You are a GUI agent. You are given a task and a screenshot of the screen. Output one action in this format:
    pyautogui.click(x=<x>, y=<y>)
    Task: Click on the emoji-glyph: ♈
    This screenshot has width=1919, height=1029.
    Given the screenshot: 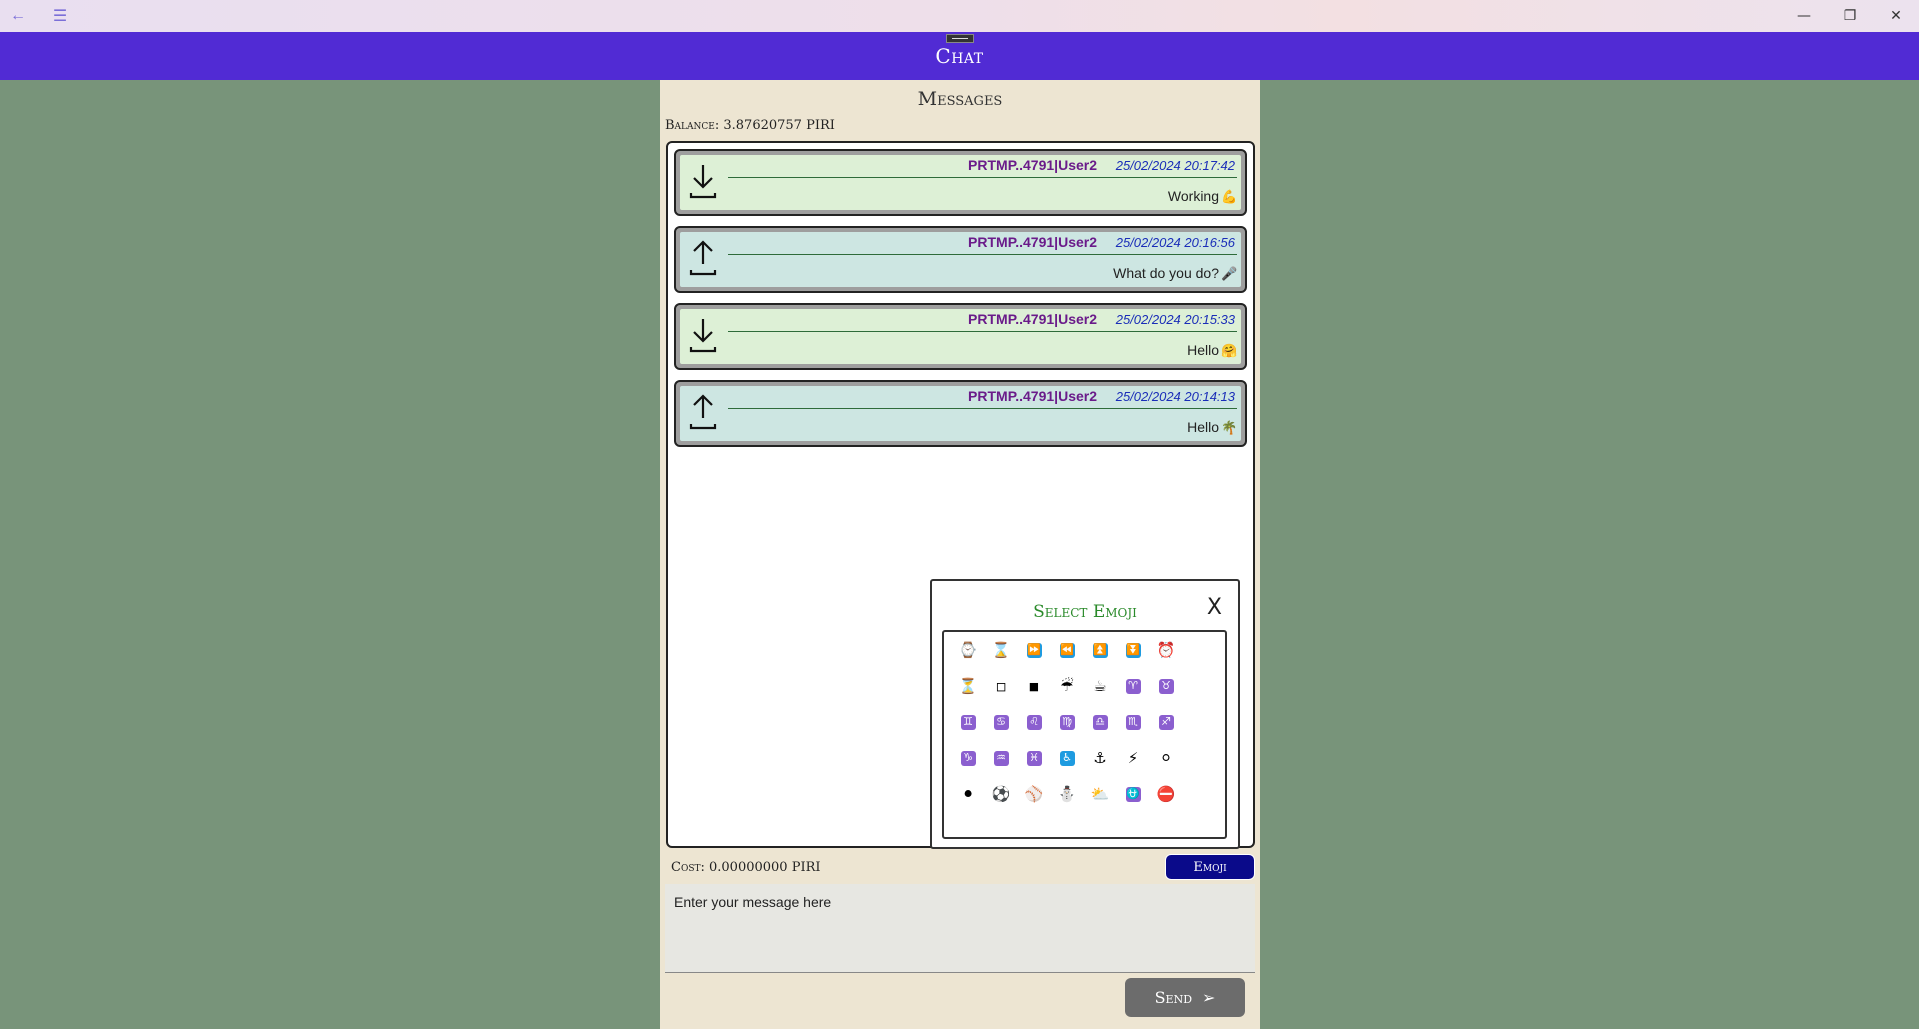 What is the action you would take?
    pyautogui.click(x=1133, y=686)
    